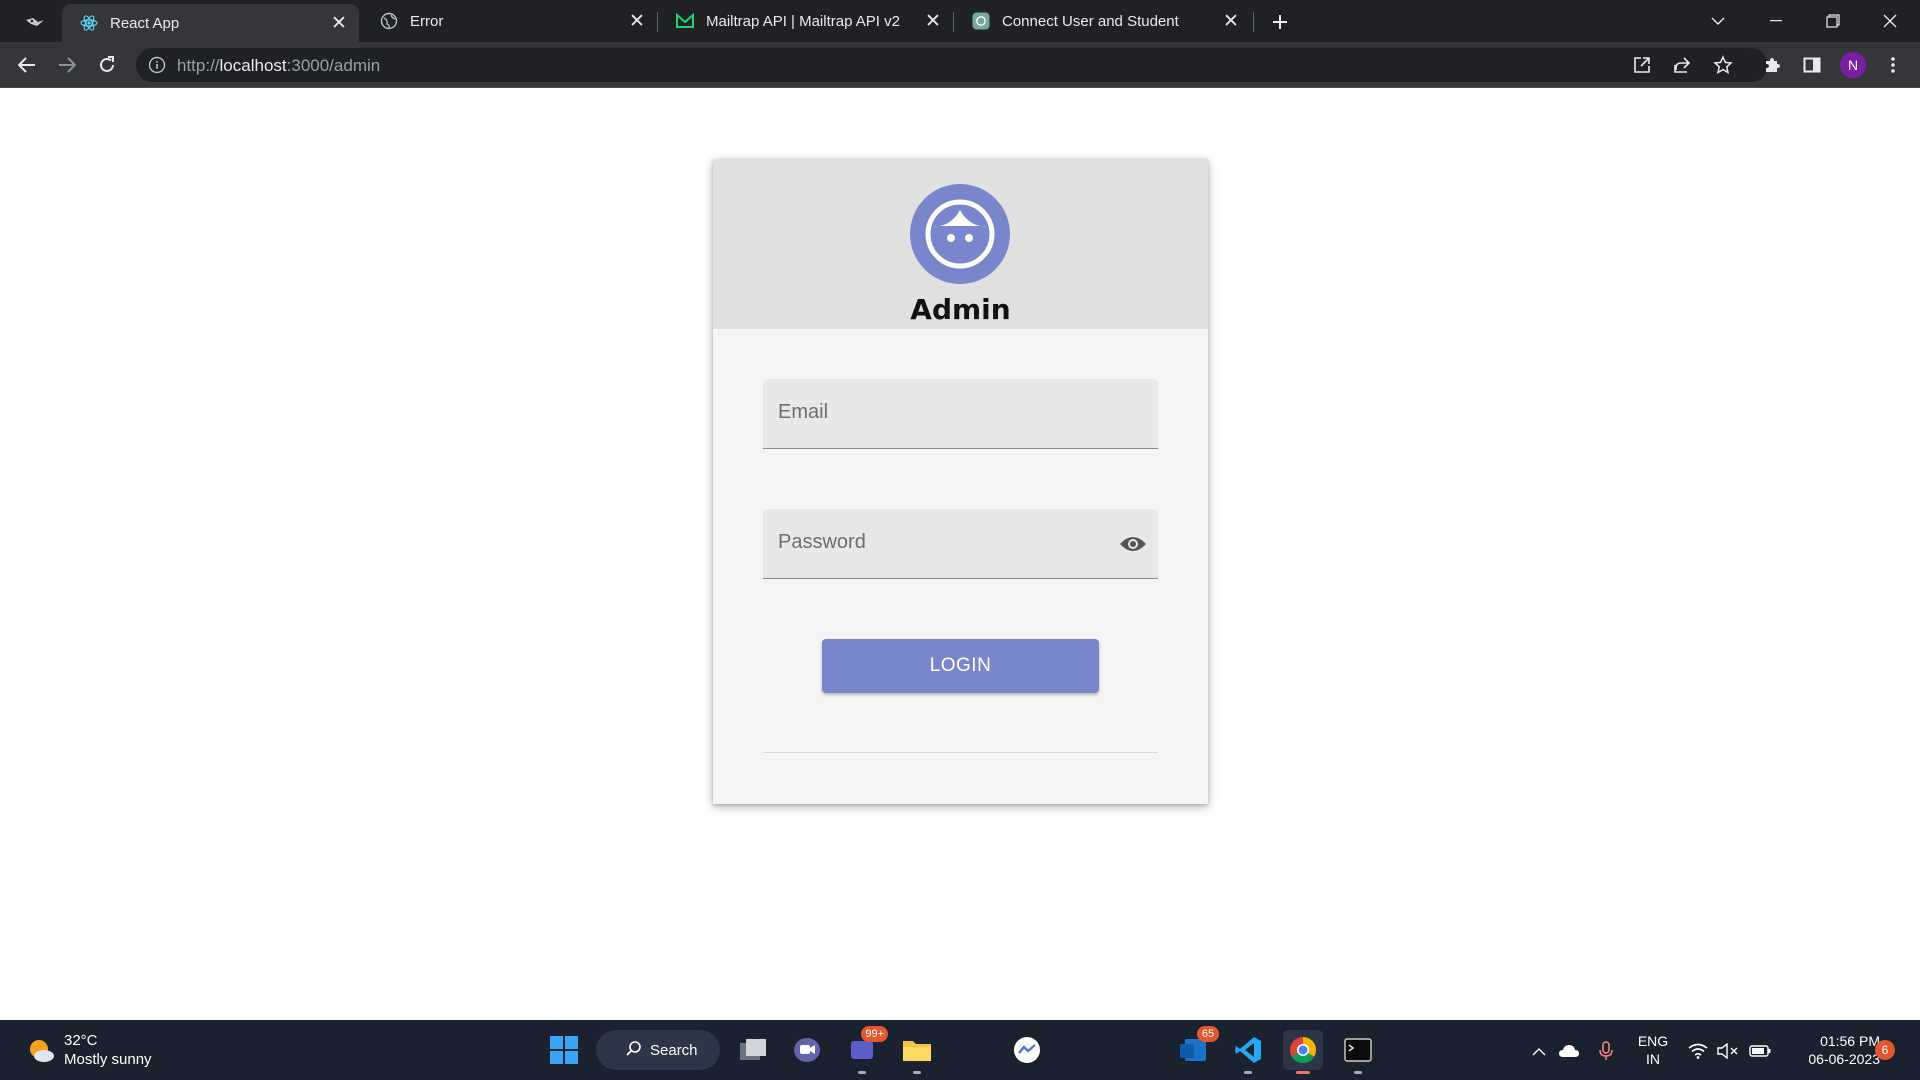 The width and height of the screenshot is (1920, 1080). Describe the element at coordinates (1539, 1051) in the screenshot. I see `show-hidden-icons-chevron-up-icon` at that location.